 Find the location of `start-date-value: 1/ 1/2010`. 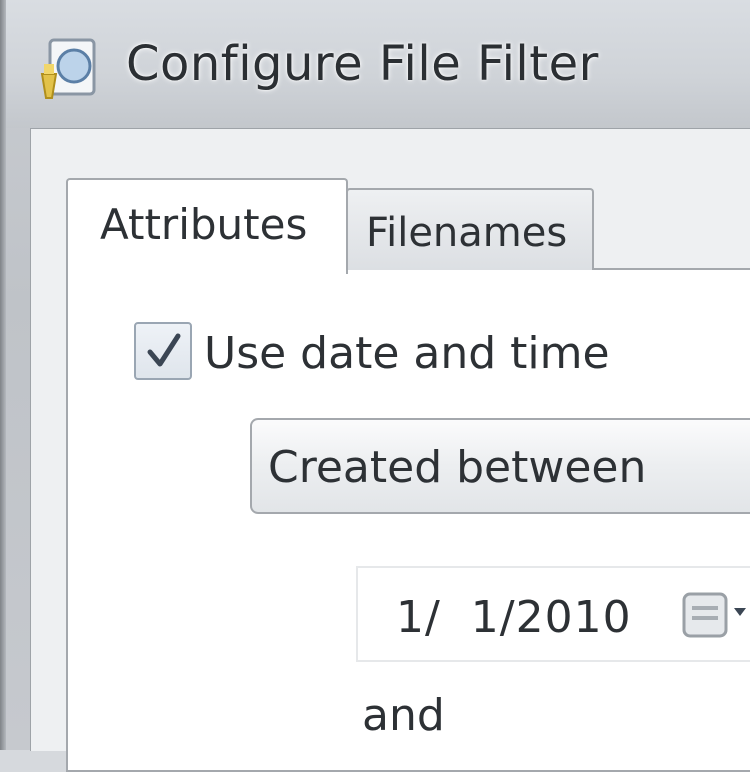

start-date-value: 1/ 1/2010 is located at coordinates (514, 617).